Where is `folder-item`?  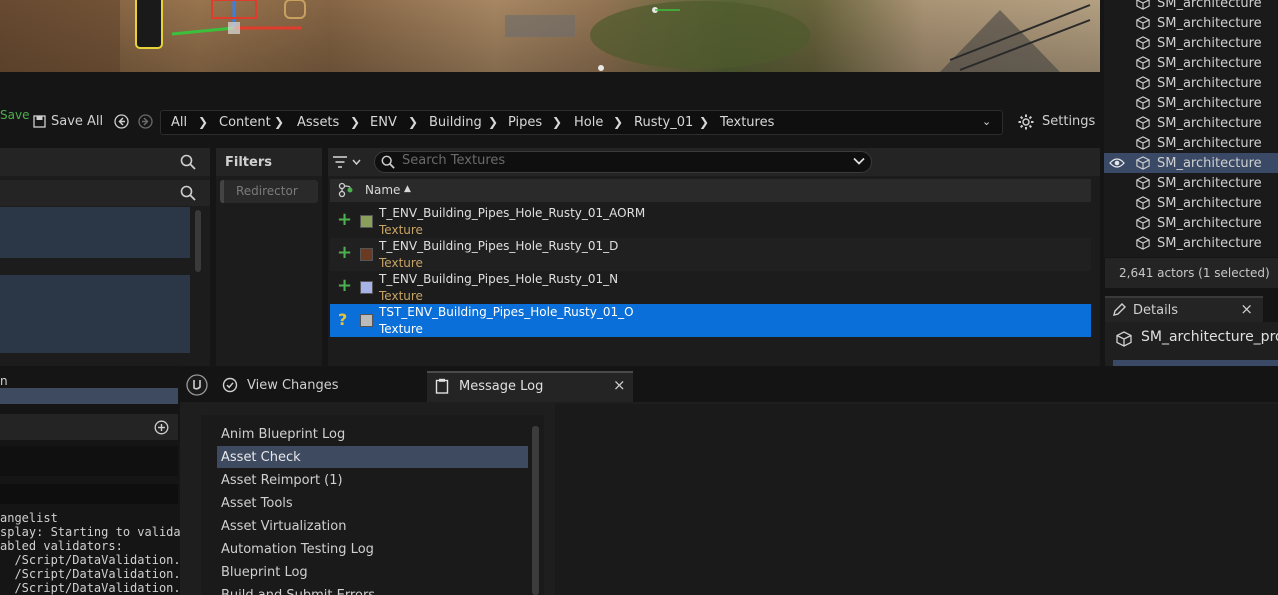
folder-item is located at coordinates (95, 314).